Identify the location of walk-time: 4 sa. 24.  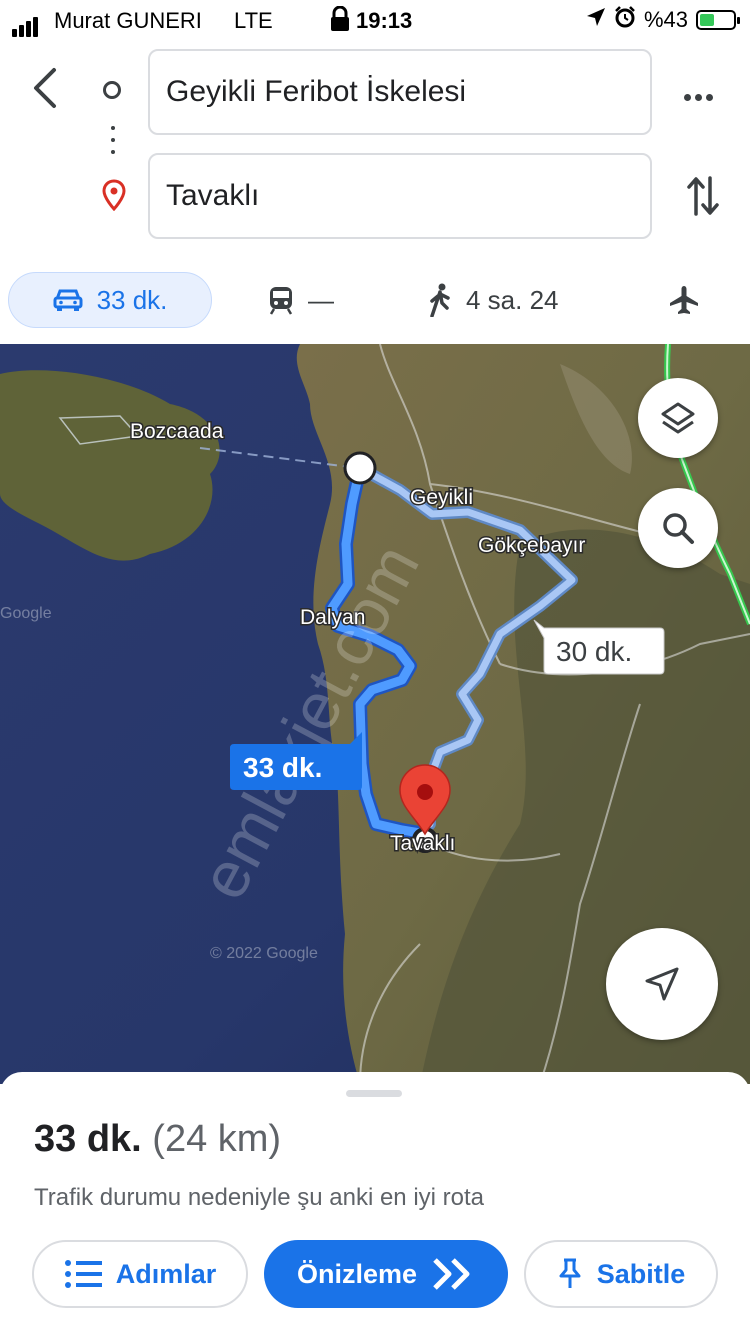
(512, 299).